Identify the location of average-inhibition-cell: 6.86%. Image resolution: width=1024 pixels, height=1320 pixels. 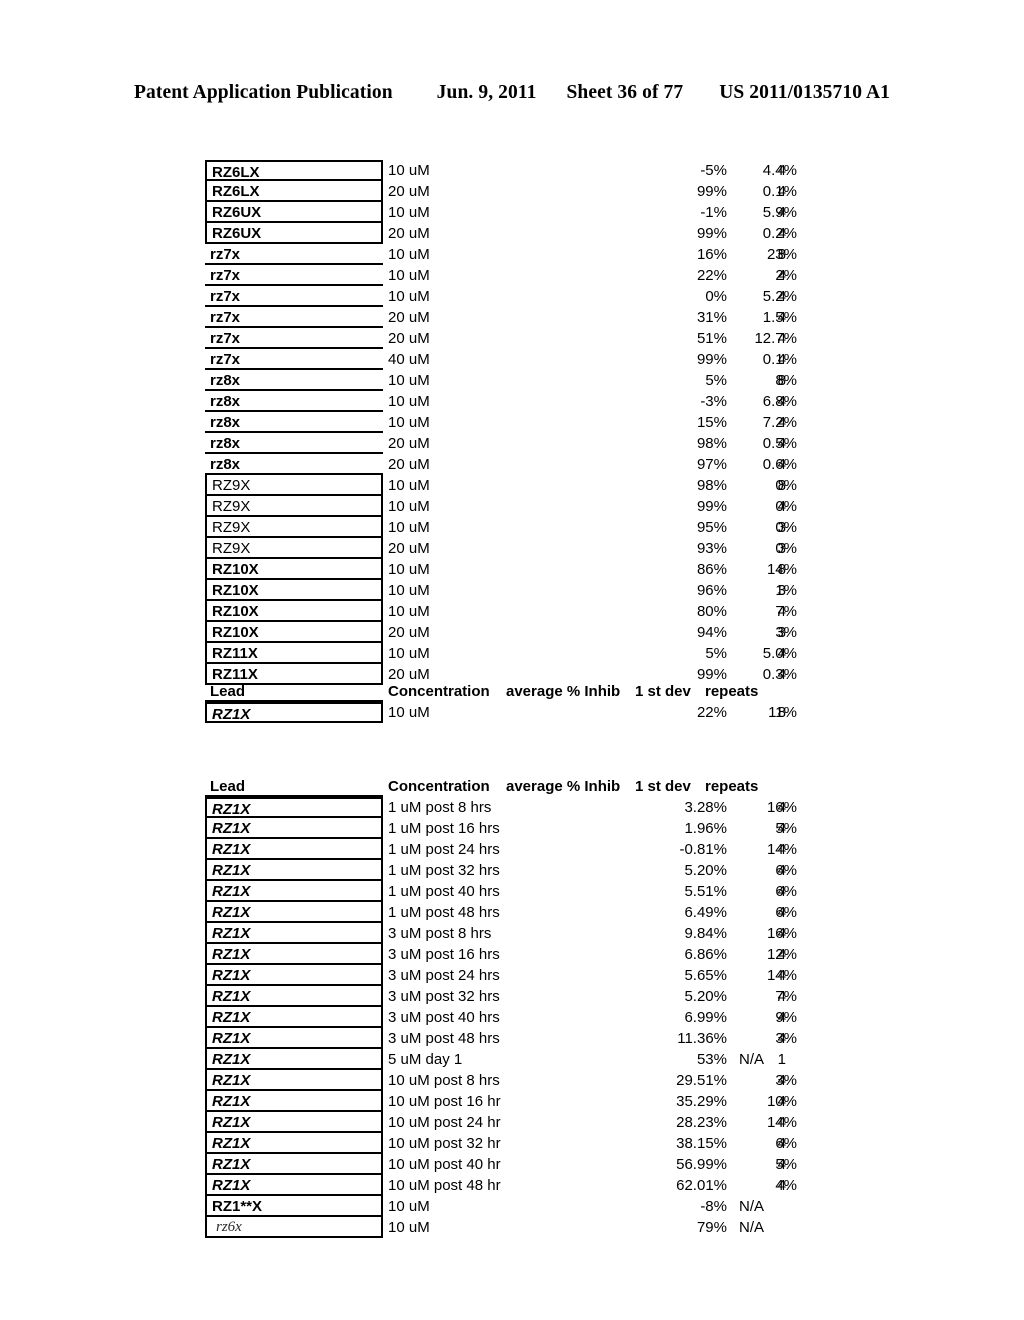
(705, 954).